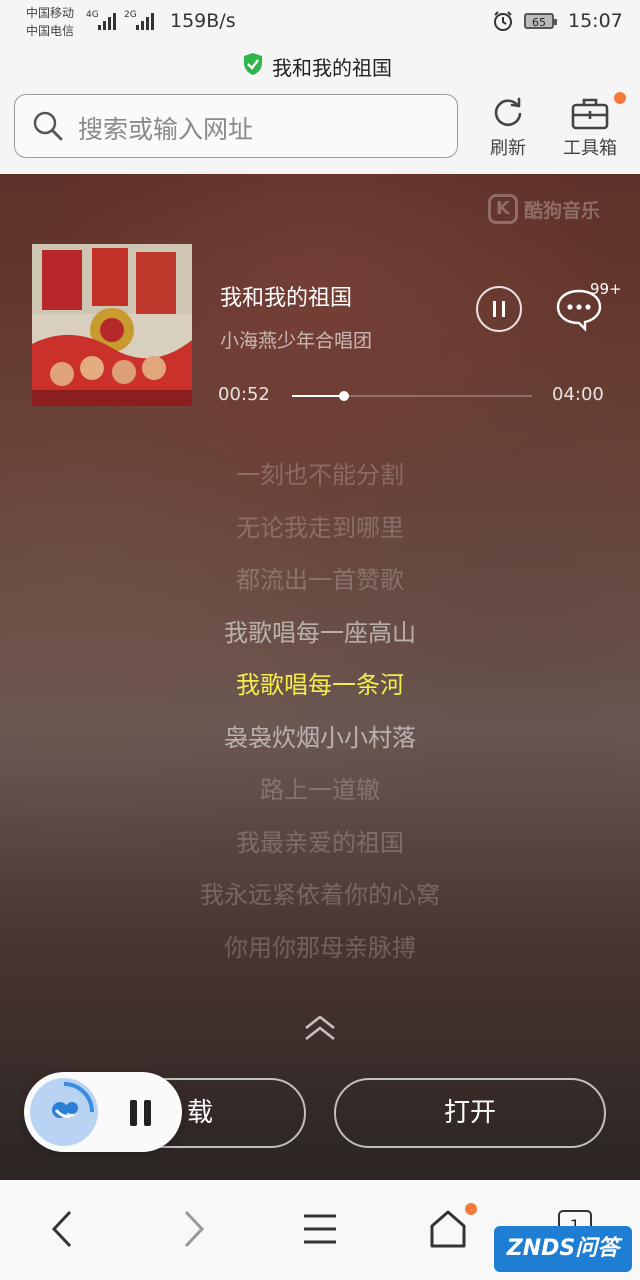 The height and width of the screenshot is (1280, 640). I want to click on back-icon, so click(64, 1229).